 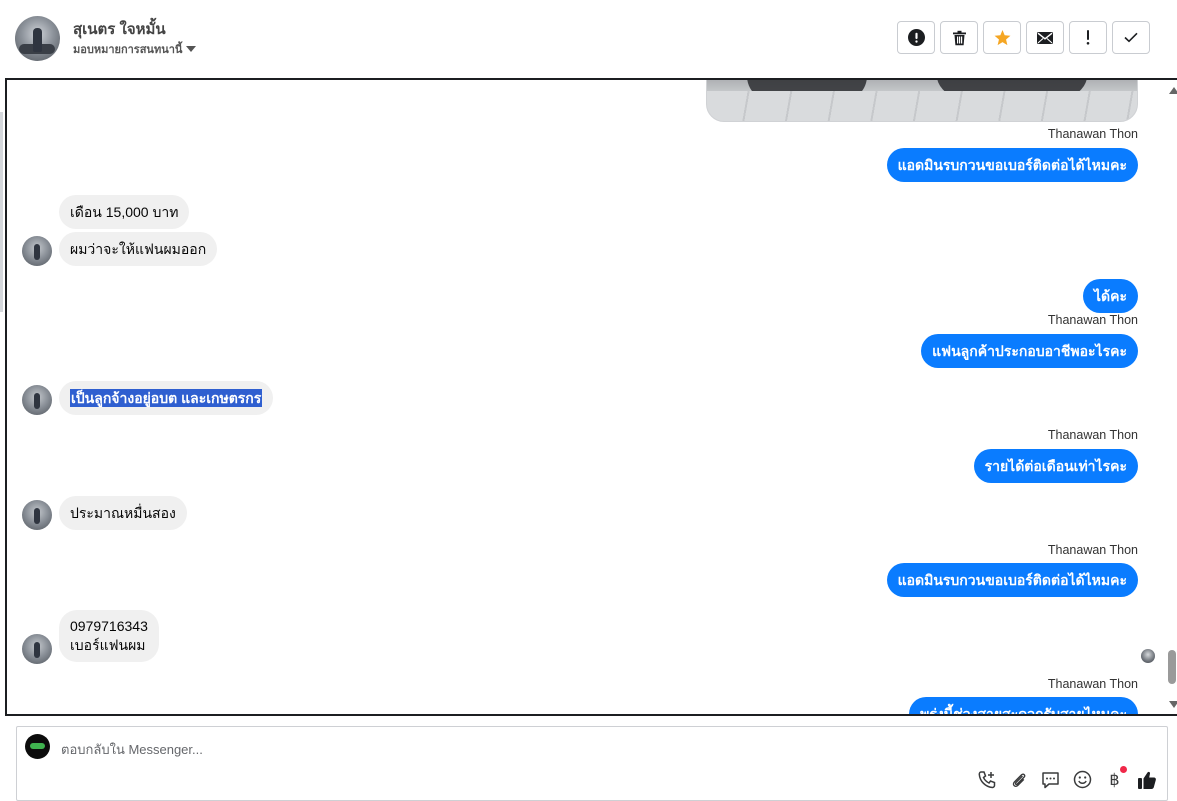 What do you see at coordinates (1029, 351) in the screenshot?
I see `outgoing-message: แฟนลูกค้าประกอบอาชีพอะไรคะ` at bounding box center [1029, 351].